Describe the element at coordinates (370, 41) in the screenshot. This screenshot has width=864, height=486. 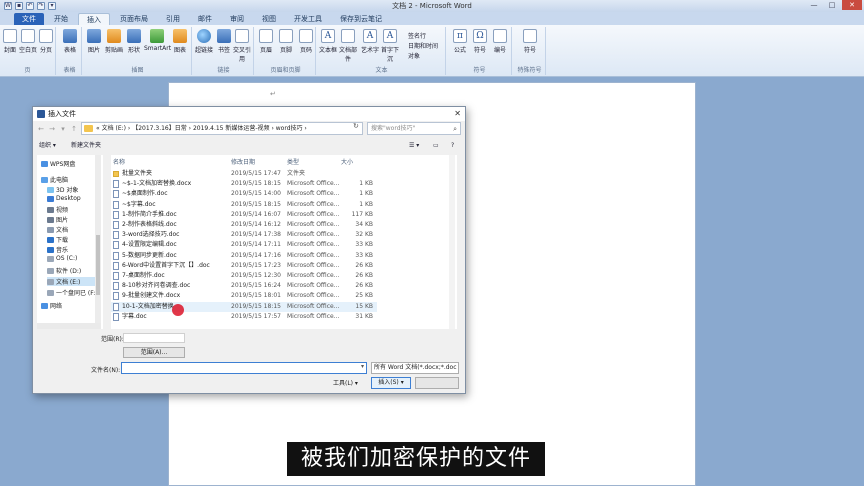
I see `wordart-button: A 艺术字` at that location.